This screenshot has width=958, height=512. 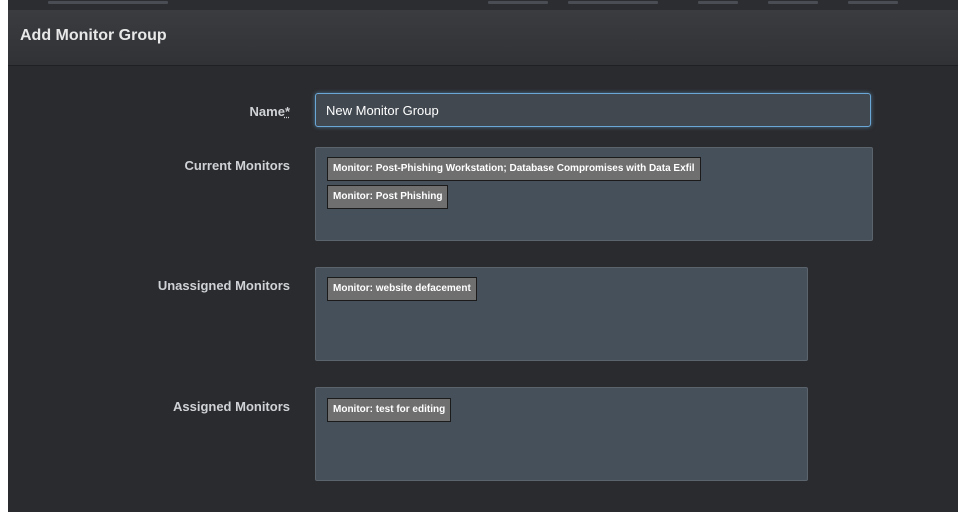 What do you see at coordinates (388, 197) in the screenshot?
I see `monitor-chip: Monitor: Post Phishing` at bounding box center [388, 197].